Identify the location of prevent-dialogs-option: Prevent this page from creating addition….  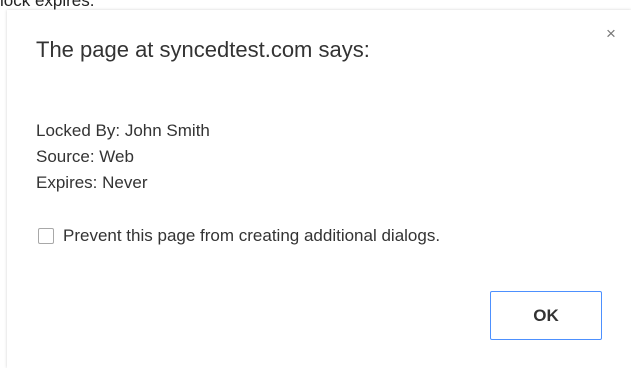
(239, 236).